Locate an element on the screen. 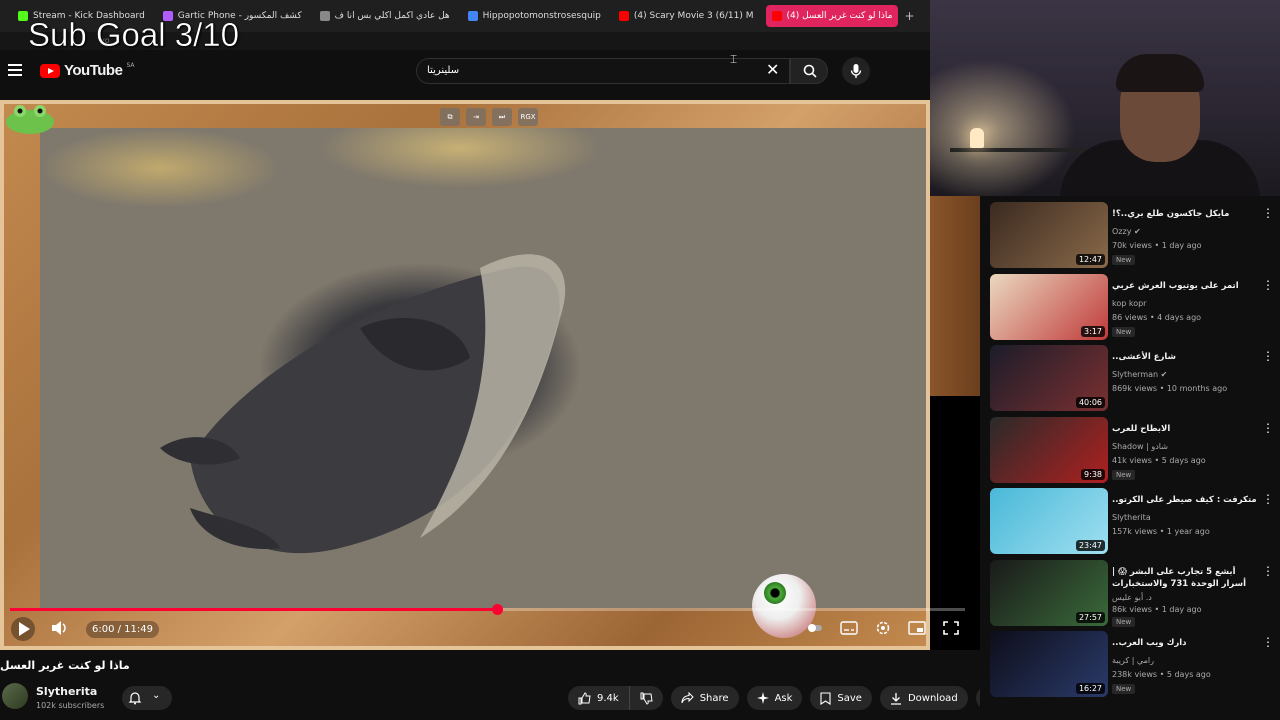  verified-check-icon: ✔ is located at coordinates (1164, 374).